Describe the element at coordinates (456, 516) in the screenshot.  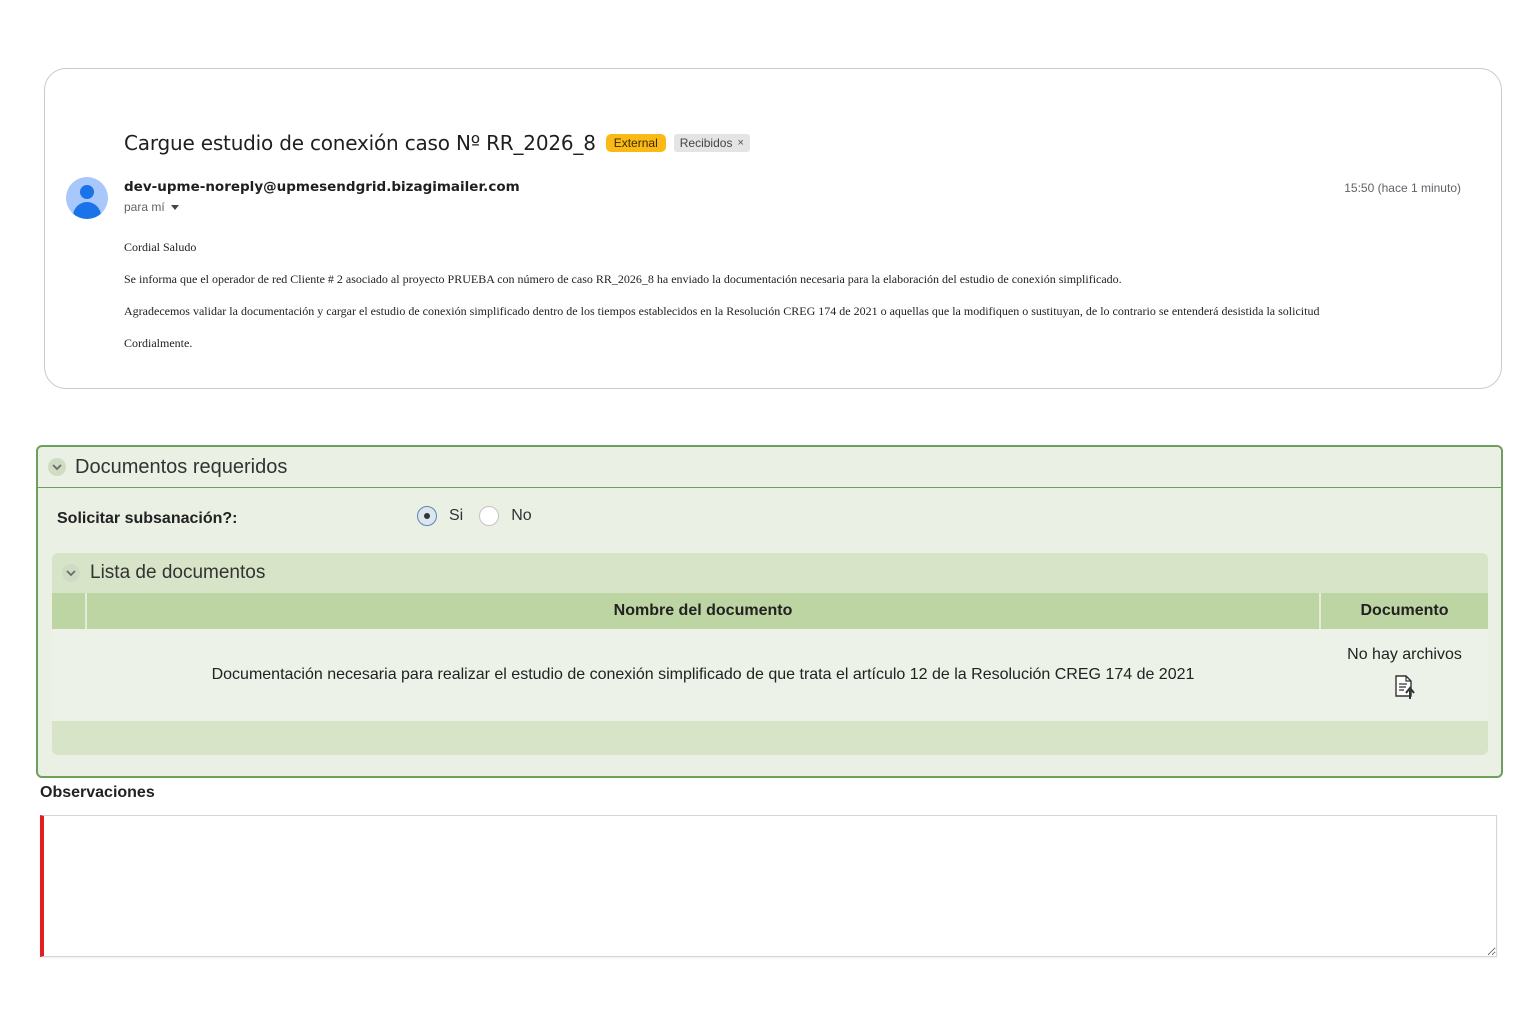
I see `radio-yes-label: Si` at that location.